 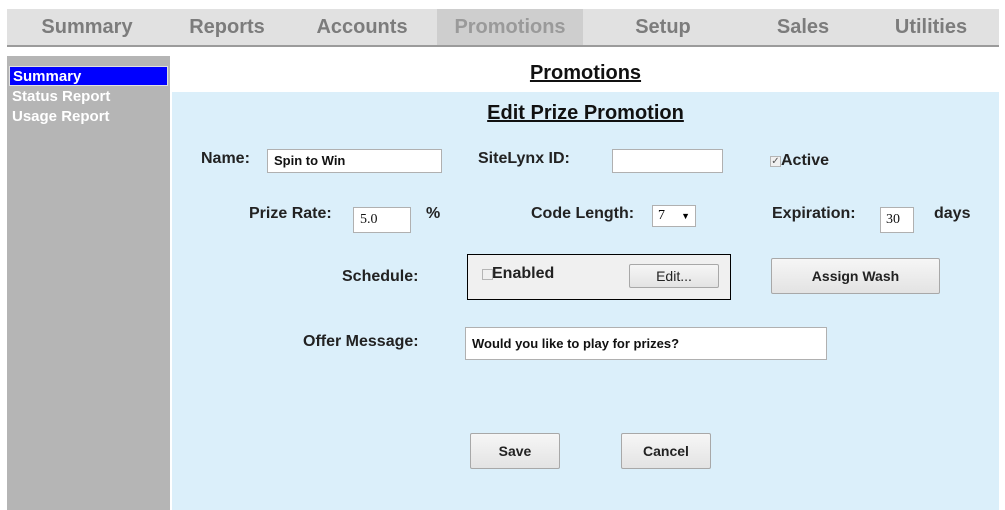 I want to click on tab-sales: Sales, so click(x=803, y=27).